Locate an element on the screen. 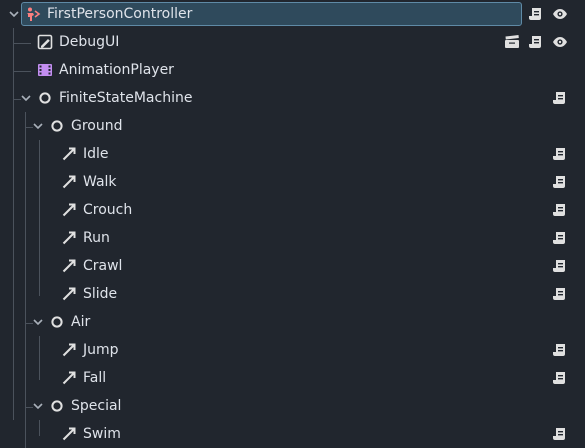  tree-row-swim: Swim is located at coordinates (292, 434).